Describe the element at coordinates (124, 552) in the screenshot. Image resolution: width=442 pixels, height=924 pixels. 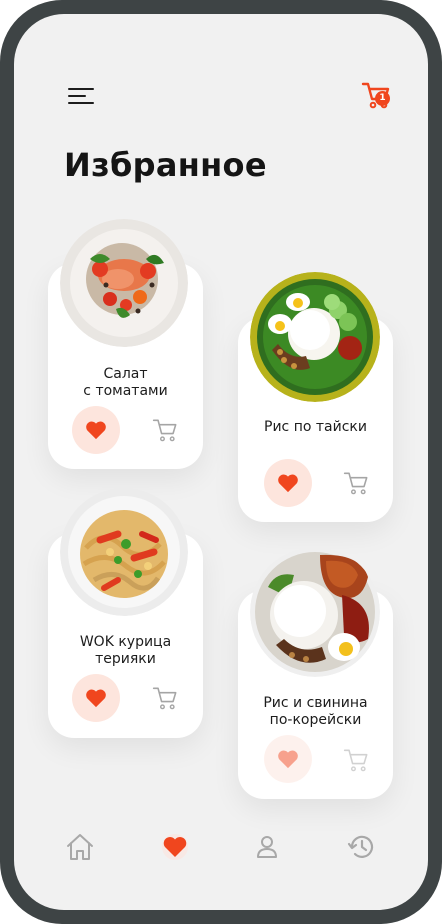
I see `wok-plate` at that location.